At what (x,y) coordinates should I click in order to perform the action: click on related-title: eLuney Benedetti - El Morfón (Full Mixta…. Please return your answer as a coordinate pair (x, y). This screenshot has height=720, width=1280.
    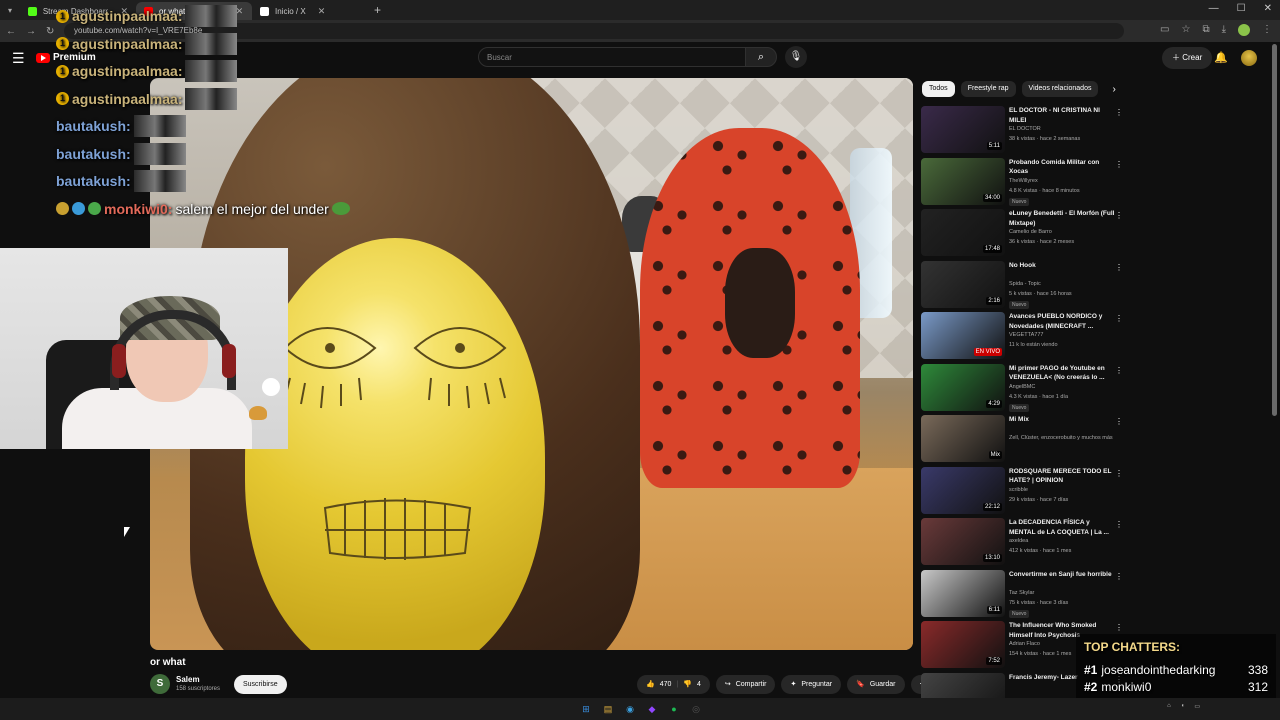
    Looking at the image, I should click on (1062, 218).